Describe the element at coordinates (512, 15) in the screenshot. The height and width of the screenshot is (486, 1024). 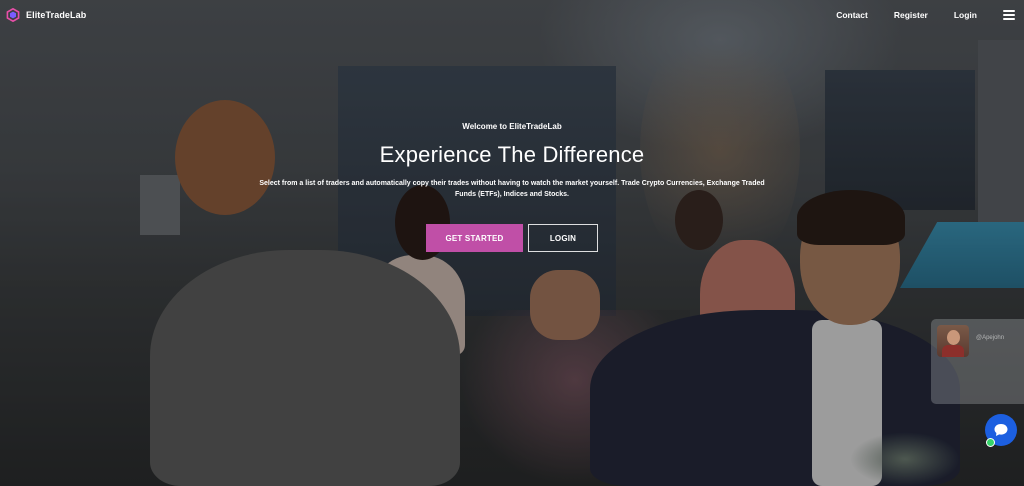
I see `top-navbar: EliteTradeLab Contact Register Login` at that location.